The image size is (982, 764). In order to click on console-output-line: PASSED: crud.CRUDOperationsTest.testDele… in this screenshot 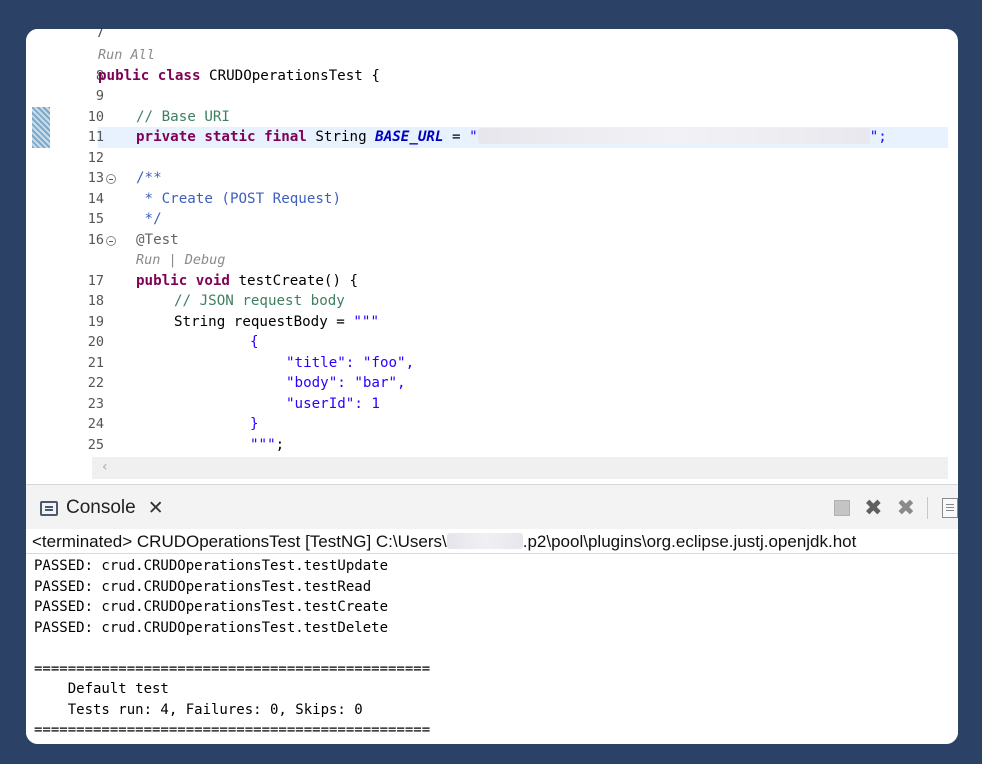, I will do `click(211, 627)`.